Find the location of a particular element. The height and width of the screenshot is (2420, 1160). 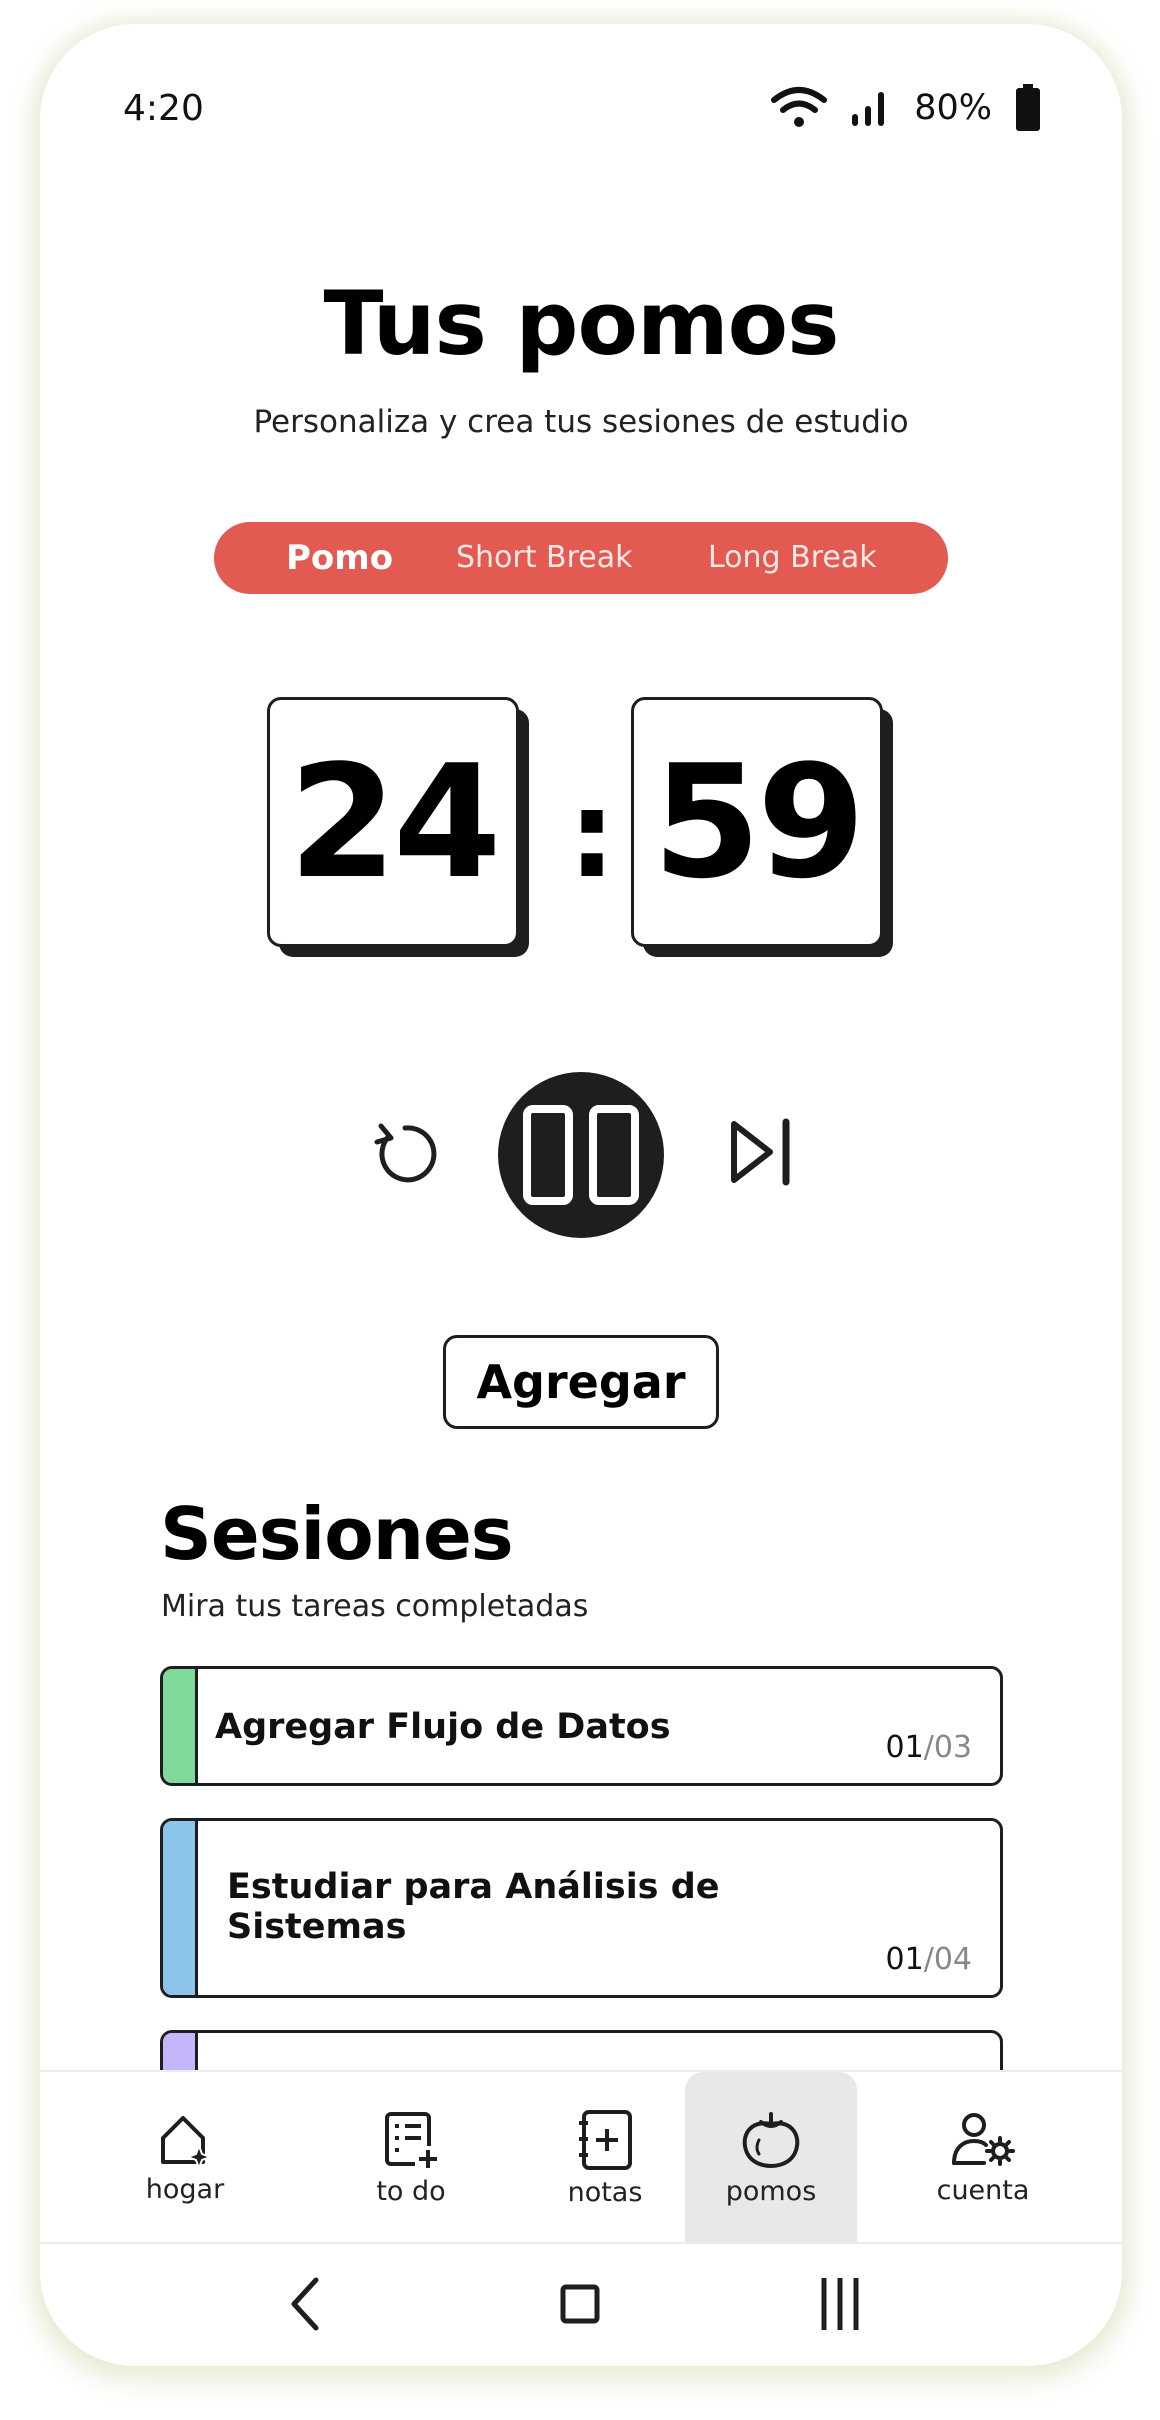

bottom-nav: hogar to do notas pomos cuenta is located at coordinates (581, 2157).